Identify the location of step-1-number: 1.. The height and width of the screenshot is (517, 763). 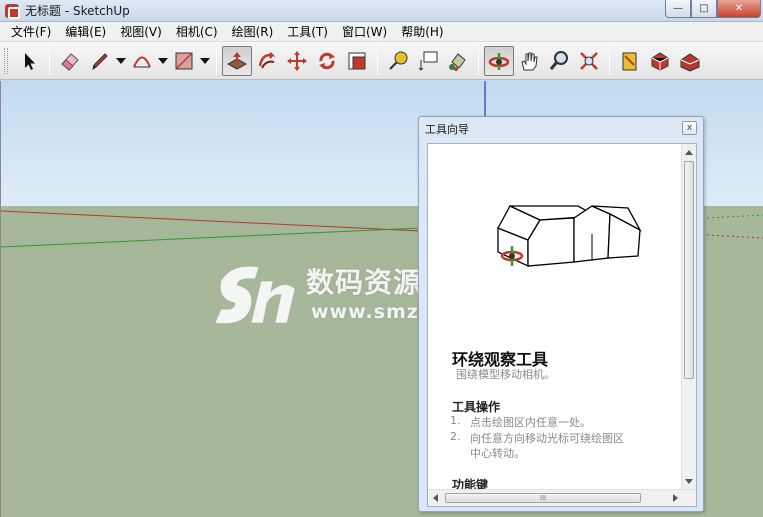
(455, 420).